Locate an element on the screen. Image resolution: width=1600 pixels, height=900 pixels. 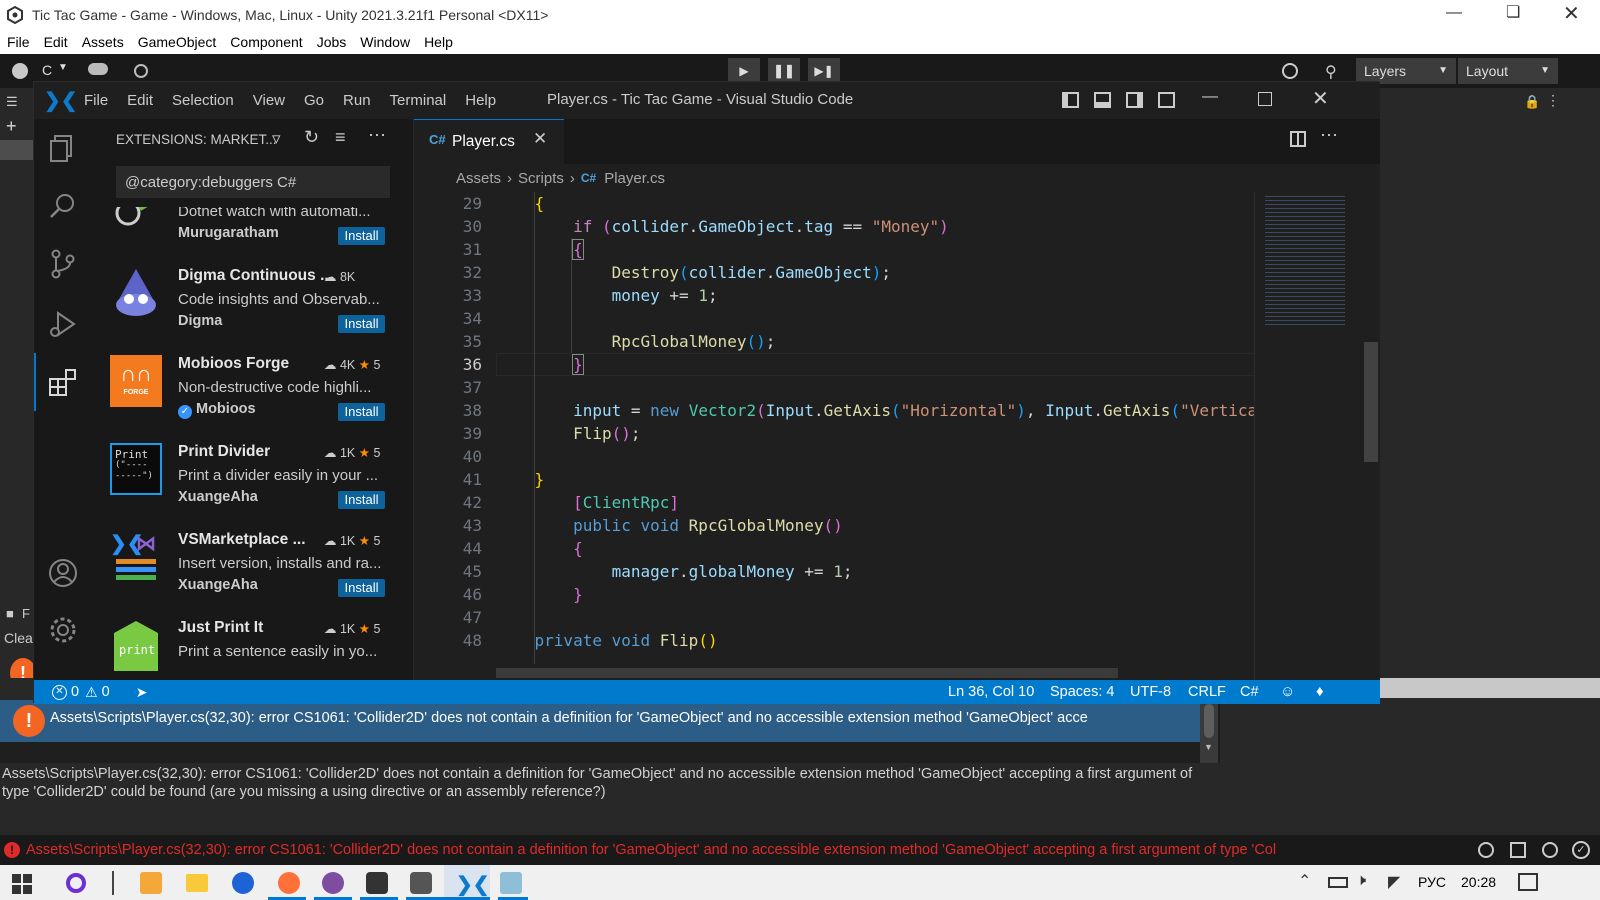
toggle-secondary-sidebar-icon is located at coordinates (1134, 100).